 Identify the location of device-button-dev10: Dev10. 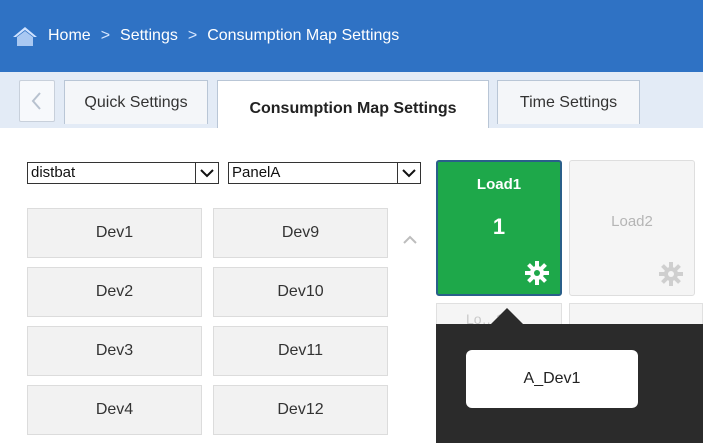
(300, 292).